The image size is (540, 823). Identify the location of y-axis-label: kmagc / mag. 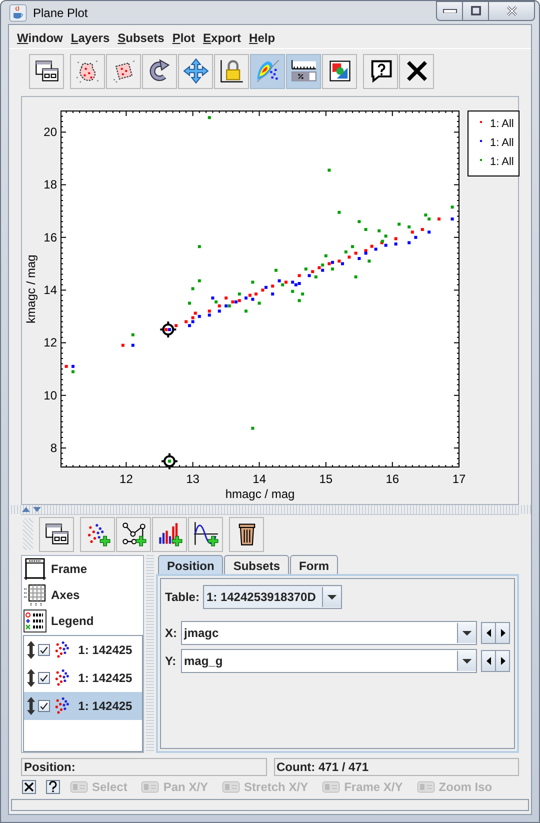
(31, 289).